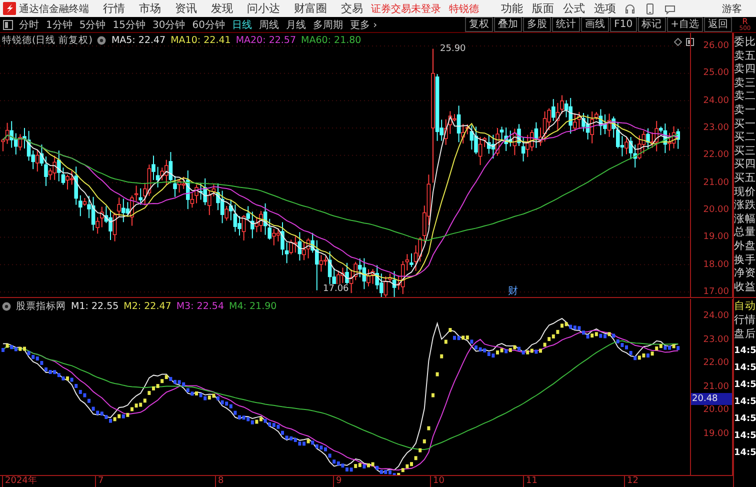  I want to click on window-icon, so click(690, 42).